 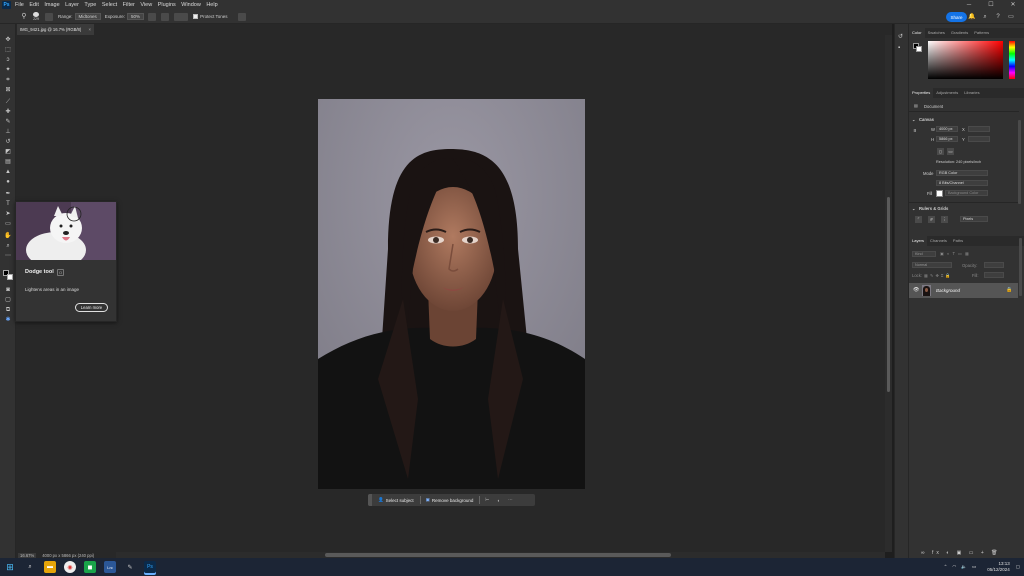 What do you see at coordinates (947, 93) in the screenshot?
I see `tab-adjustments: Adjustments` at bounding box center [947, 93].